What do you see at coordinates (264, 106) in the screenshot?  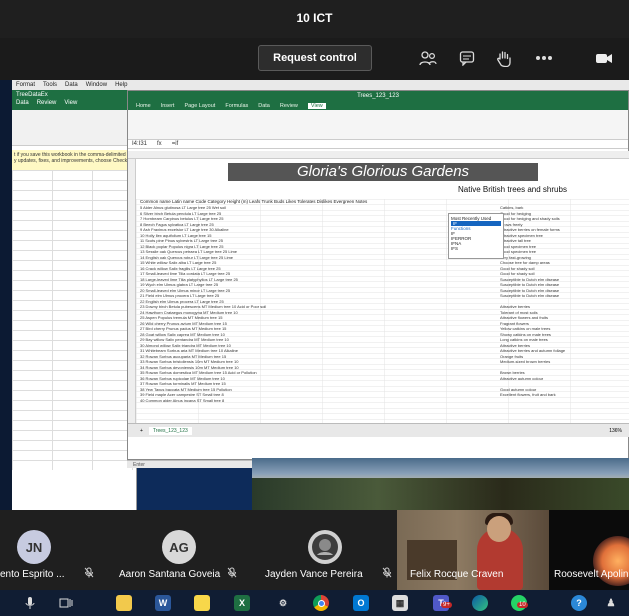 I see `tab-data: Data` at bounding box center [264, 106].